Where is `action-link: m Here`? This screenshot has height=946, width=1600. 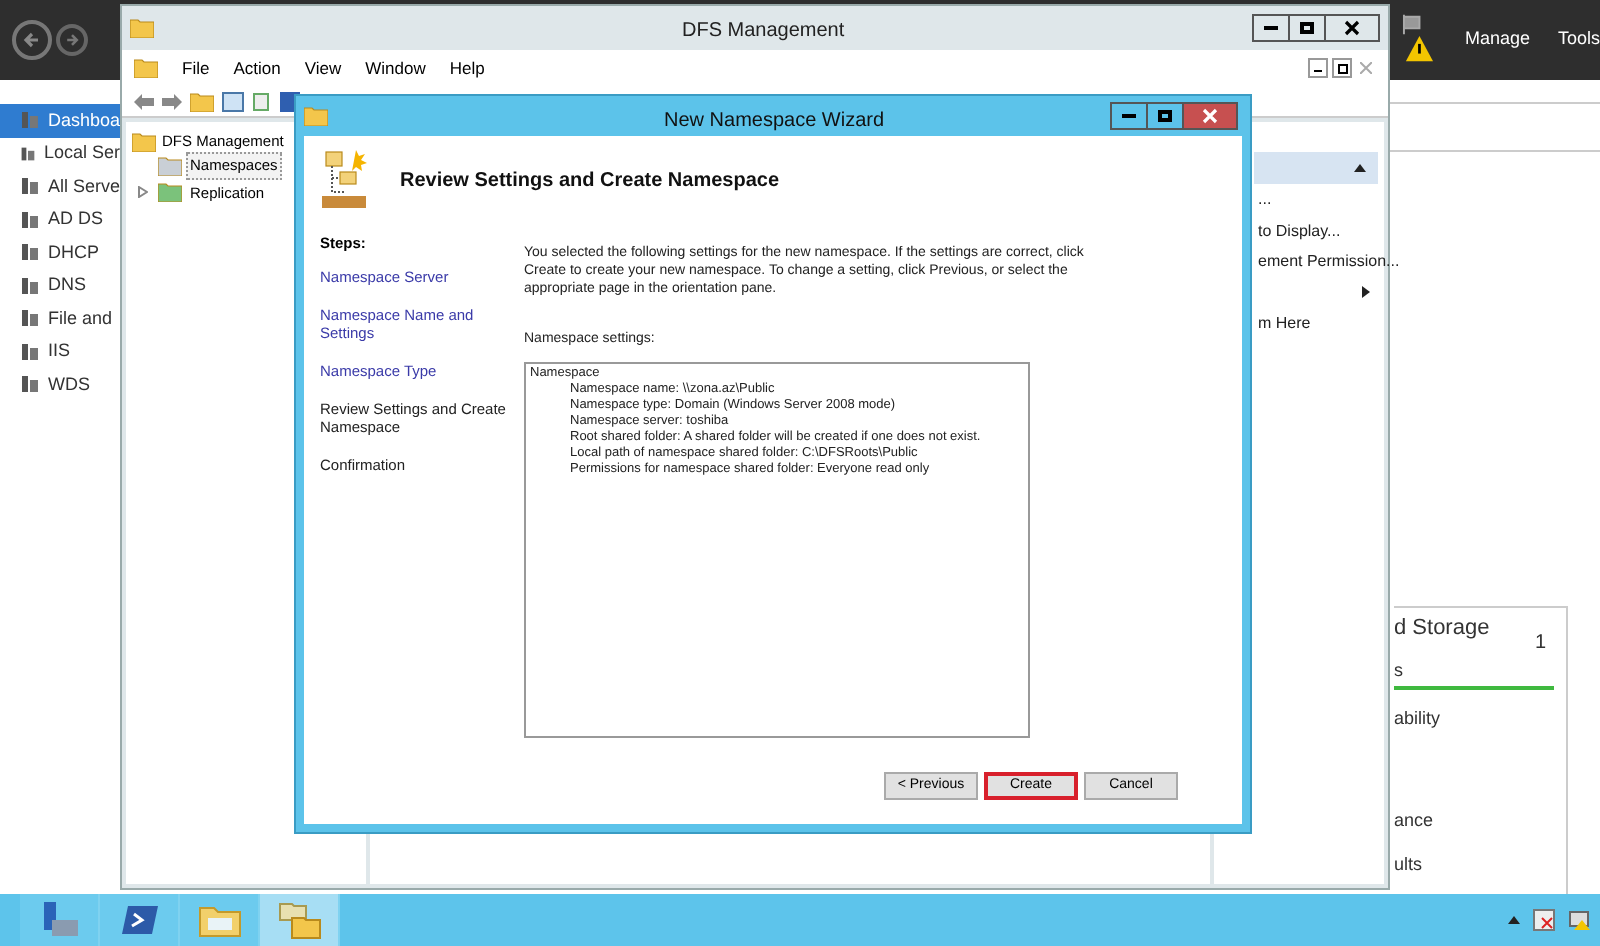 action-link: m Here is located at coordinates (1284, 323).